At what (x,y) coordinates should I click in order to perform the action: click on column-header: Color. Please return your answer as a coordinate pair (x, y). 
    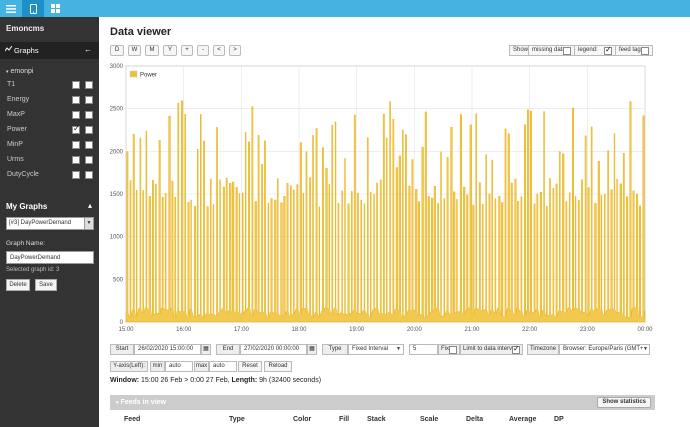
    Looking at the image, I should click on (302, 419).